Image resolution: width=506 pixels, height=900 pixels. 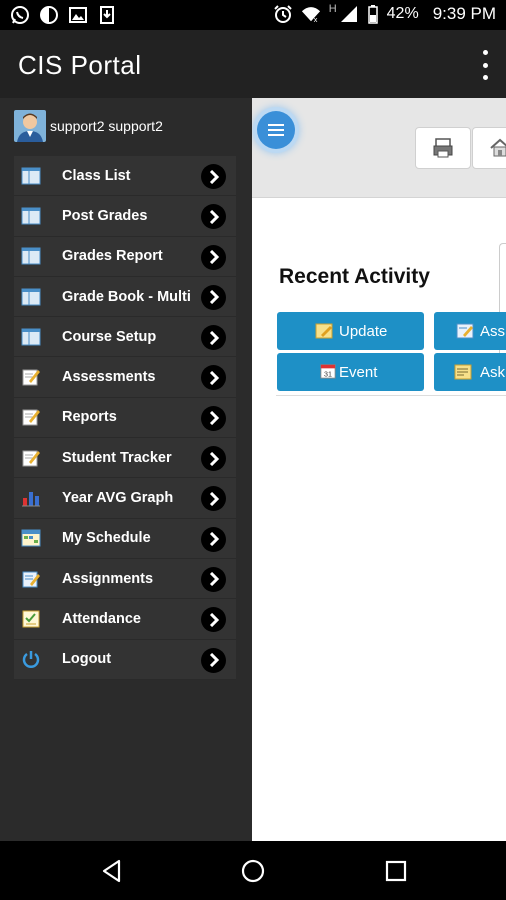 What do you see at coordinates (118, 498) in the screenshot?
I see `menu-item-label: Year AVG Graph` at bounding box center [118, 498].